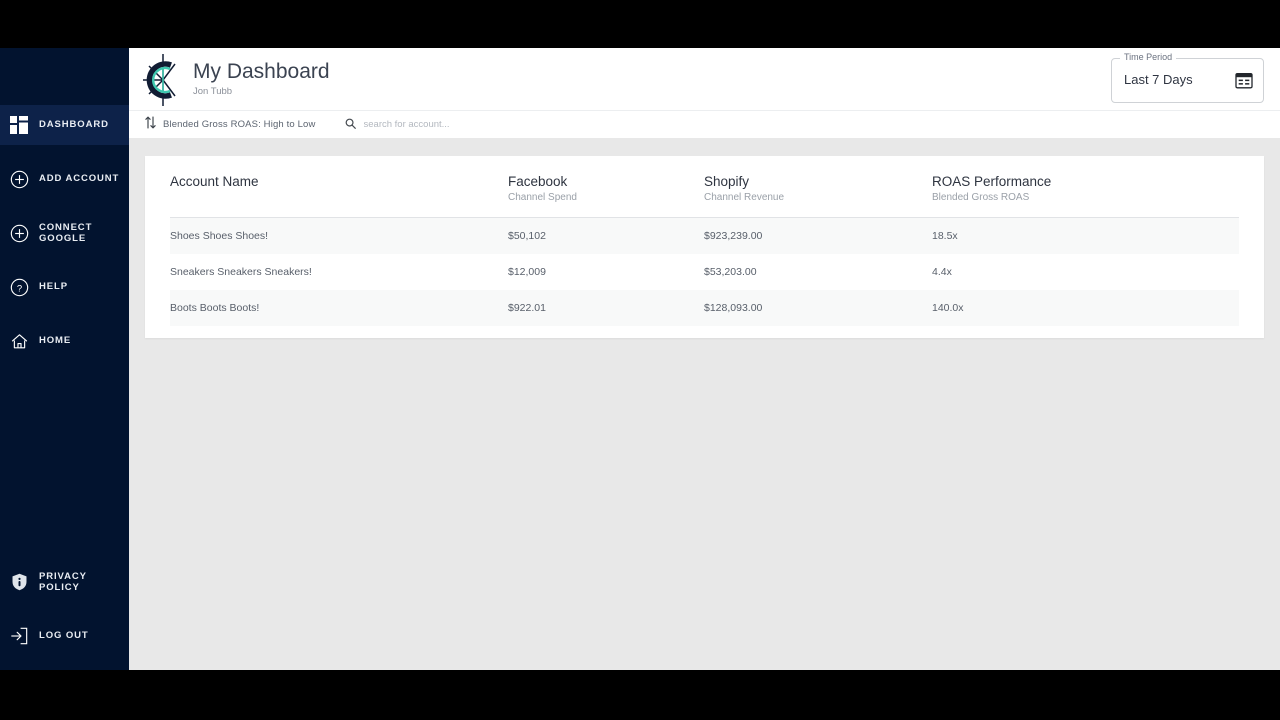 This screenshot has height=720, width=1280. What do you see at coordinates (241, 272) in the screenshot?
I see `cell-account-name: Sneakers Sneakers Sneakers!` at bounding box center [241, 272].